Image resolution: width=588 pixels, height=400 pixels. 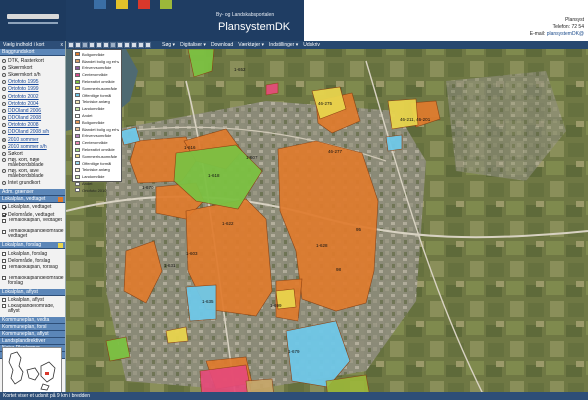 What do you see at coordinates (127, 45) in the screenshot?
I see `full-extent-icon` at bounding box center [127, 45].